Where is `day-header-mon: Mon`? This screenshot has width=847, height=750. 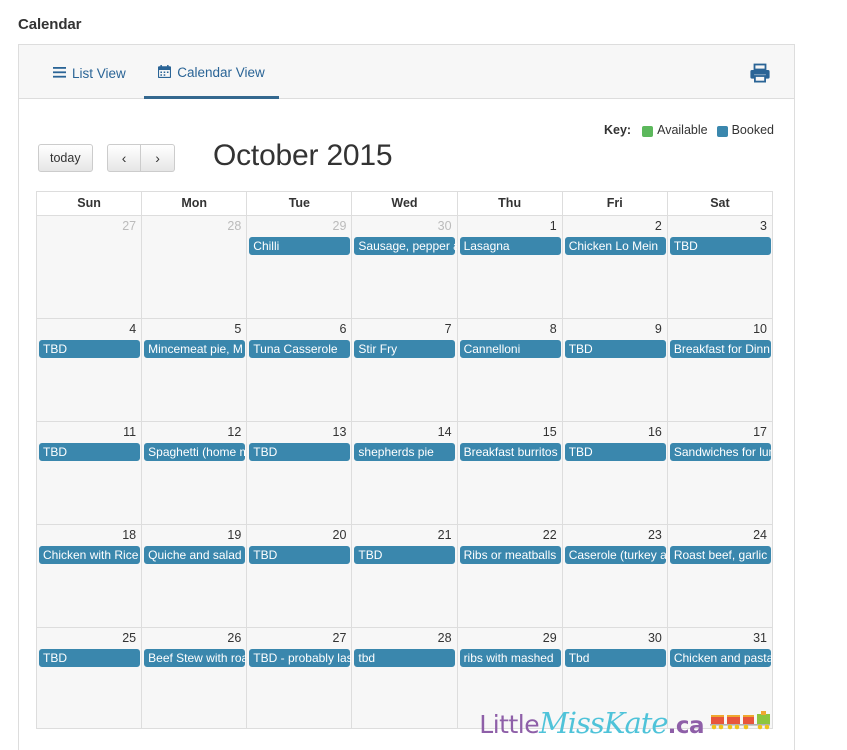
day-header-mon: Mon is located at coordinates (195, 204).